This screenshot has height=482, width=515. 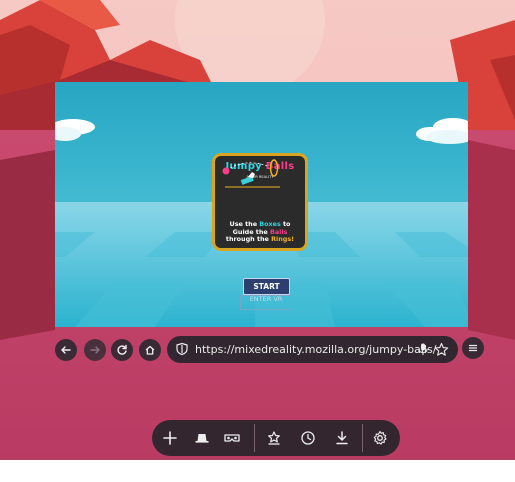 I want to click on tray-bookmarks-button, so click(x=274, y=438).